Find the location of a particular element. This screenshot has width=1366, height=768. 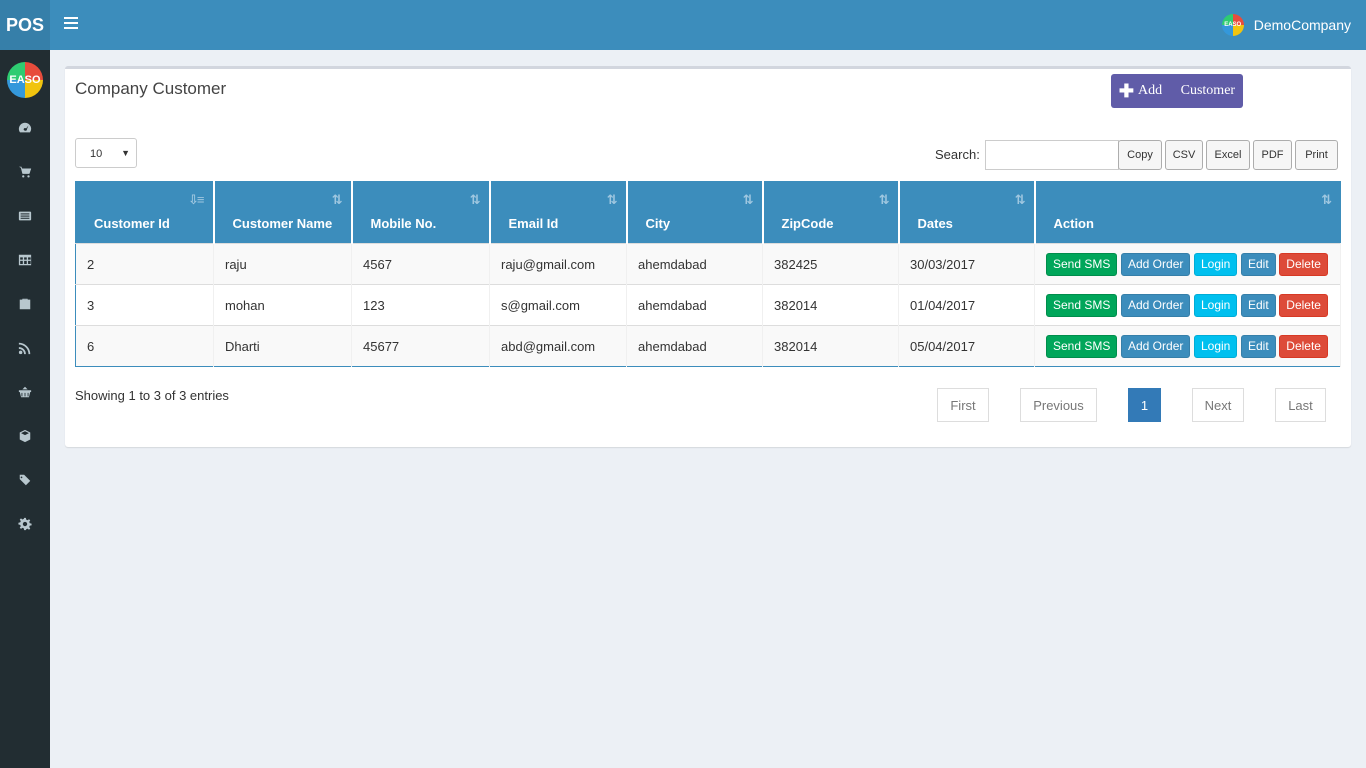

col-customer-id: ⇩≡ Customer Id is located at coordinates (145, 212).